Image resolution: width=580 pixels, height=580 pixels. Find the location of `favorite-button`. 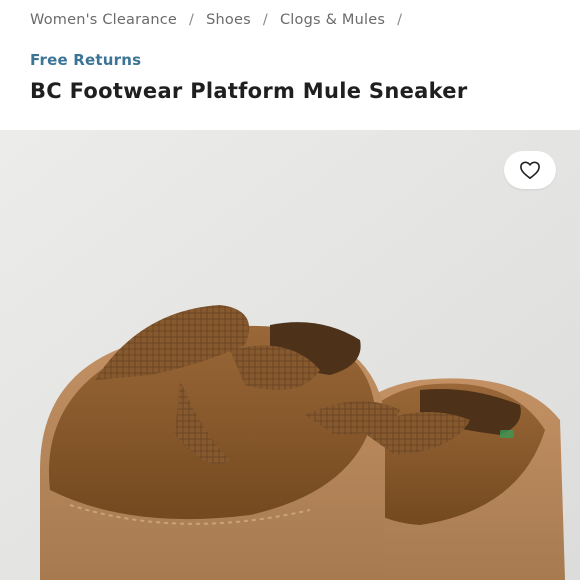

favorite-button is located at coordinates (530, 170).